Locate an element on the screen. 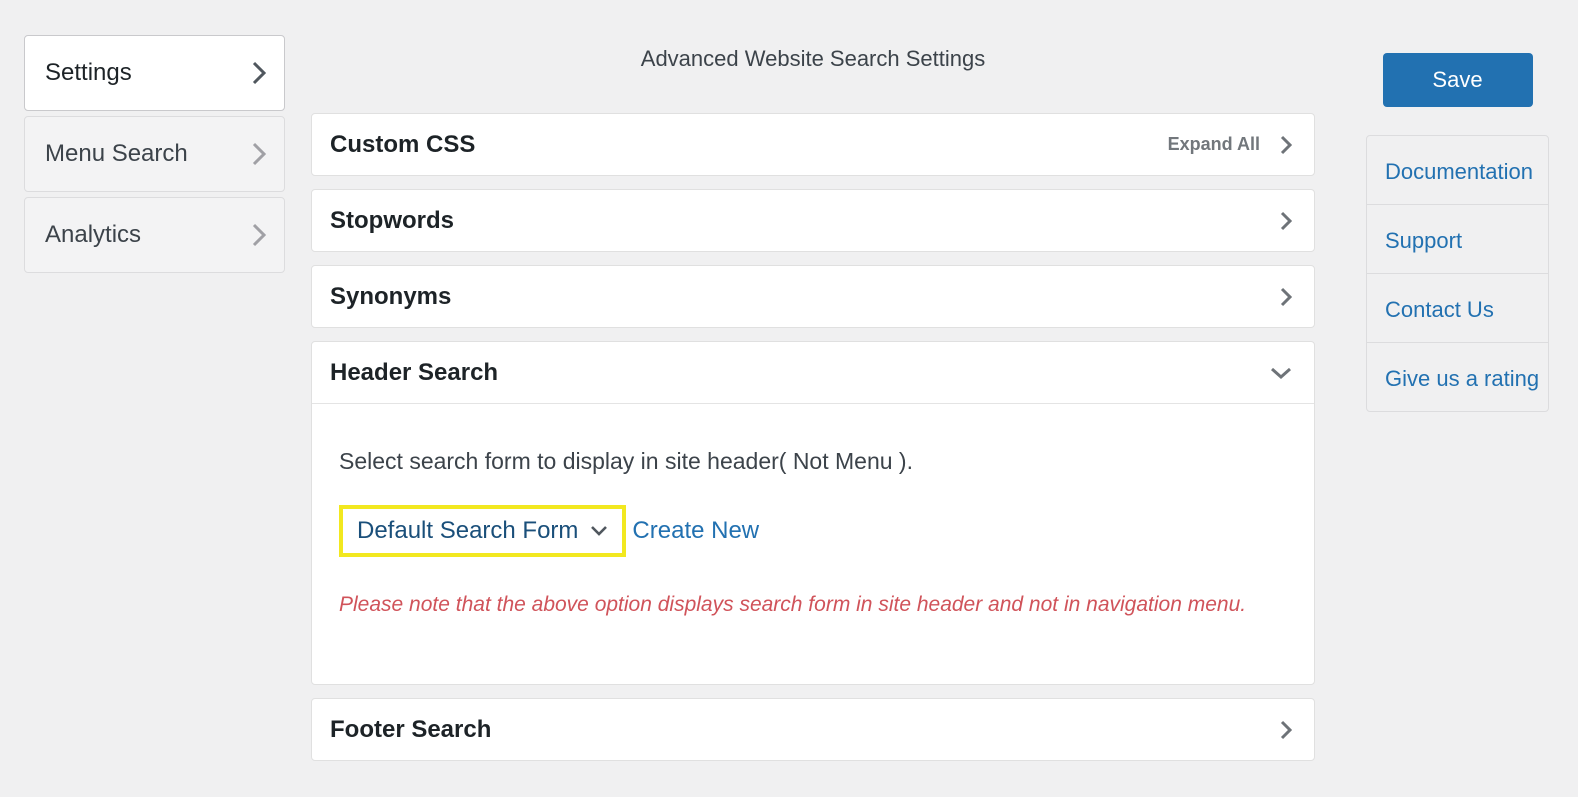  page-title: Advanced Website Search Settings is located at coordinates (813, 58).